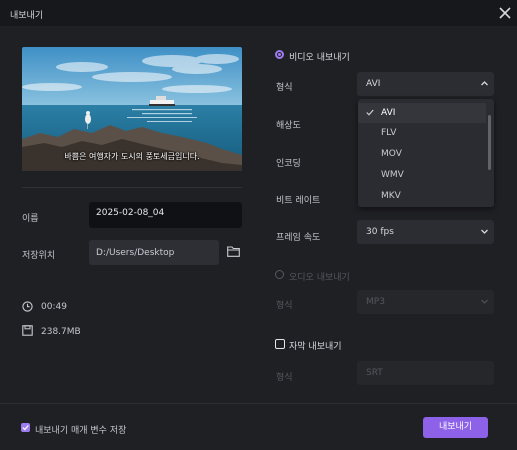  Describe the element at coordinates (298, 201) in the screenshot. I see `bitrate-label: 비트 레이트` at that location.